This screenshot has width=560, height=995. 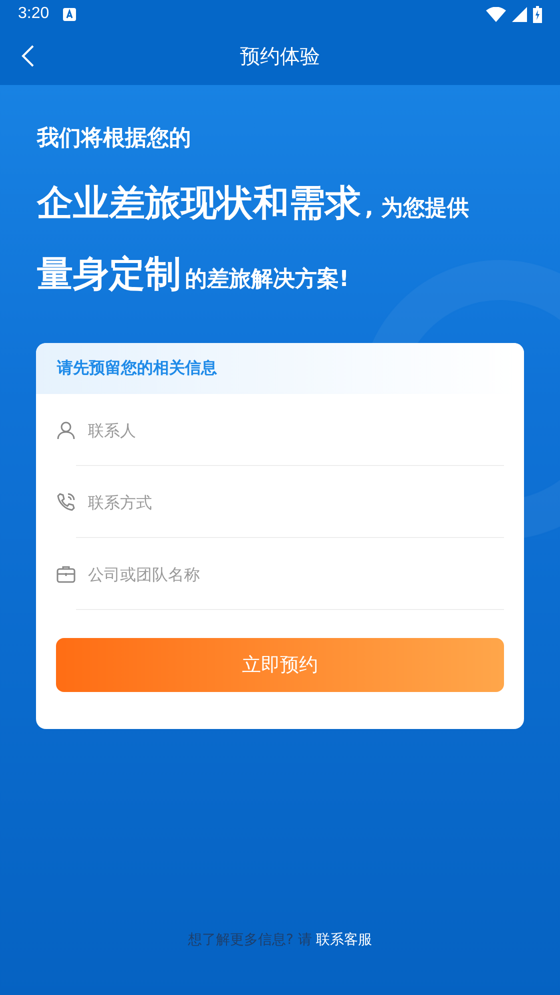 I want to click on banner-text: , 为您提供, so click(x=417, y=209).